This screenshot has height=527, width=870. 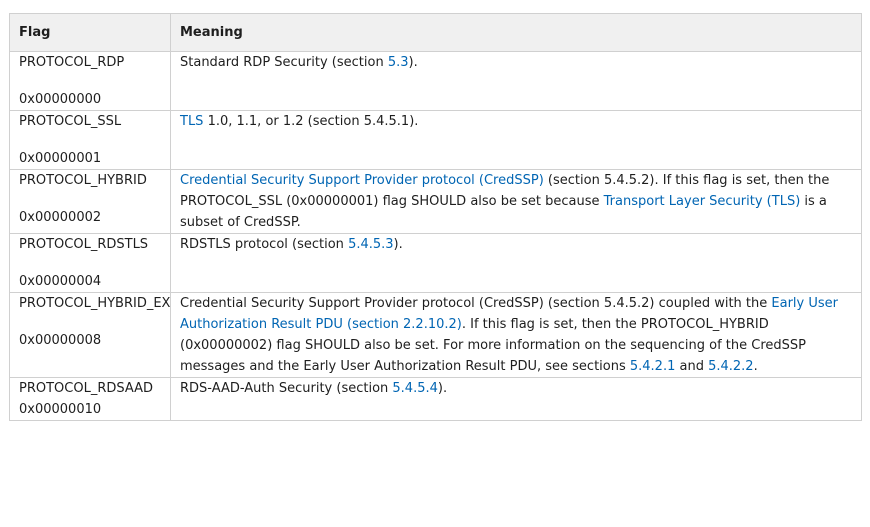 I want to click on flag-cell: PROTOCOL_HYBRID_EX 0x00000008, so click(x=90, y=335).